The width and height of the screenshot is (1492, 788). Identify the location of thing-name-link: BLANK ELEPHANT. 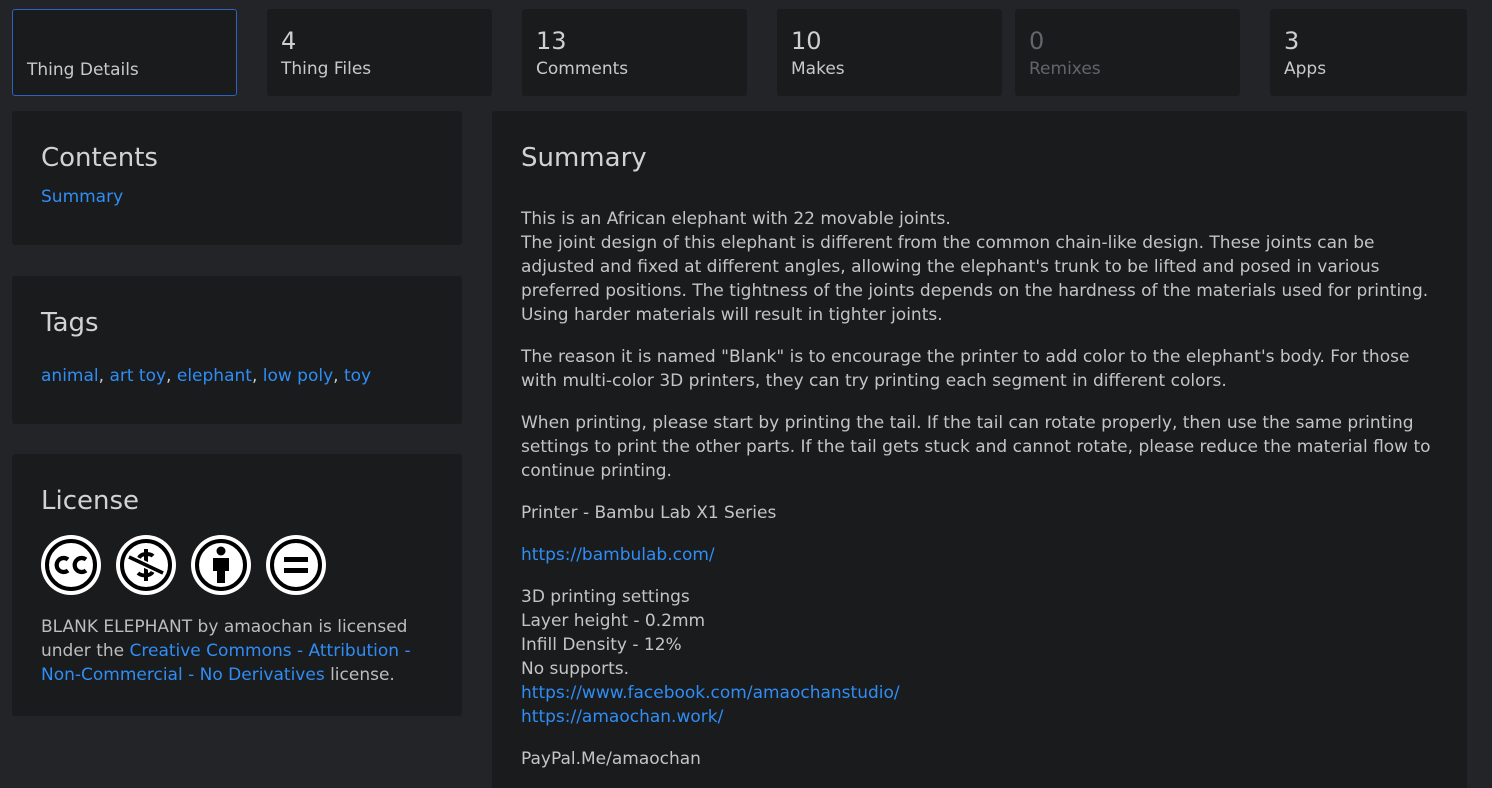
(116, 627).